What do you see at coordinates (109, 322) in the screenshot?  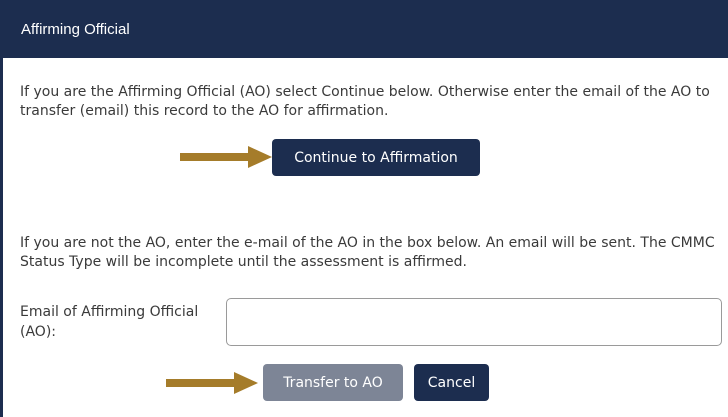 I see `email-field-label: Email of Affirming Official (AO):` at bounding box center [109, 322].